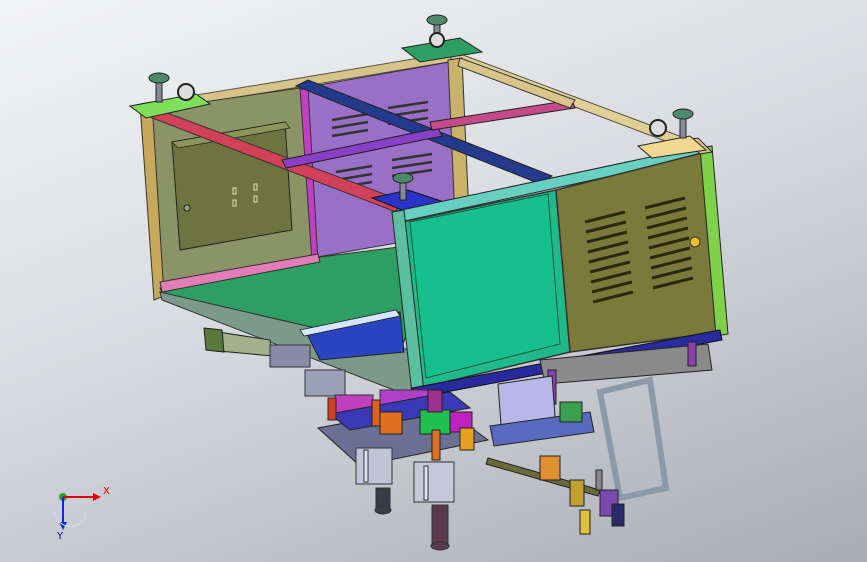 This screenshot has height=562, width=867. I want to click on side-bracket-frame, so click(633, 439).